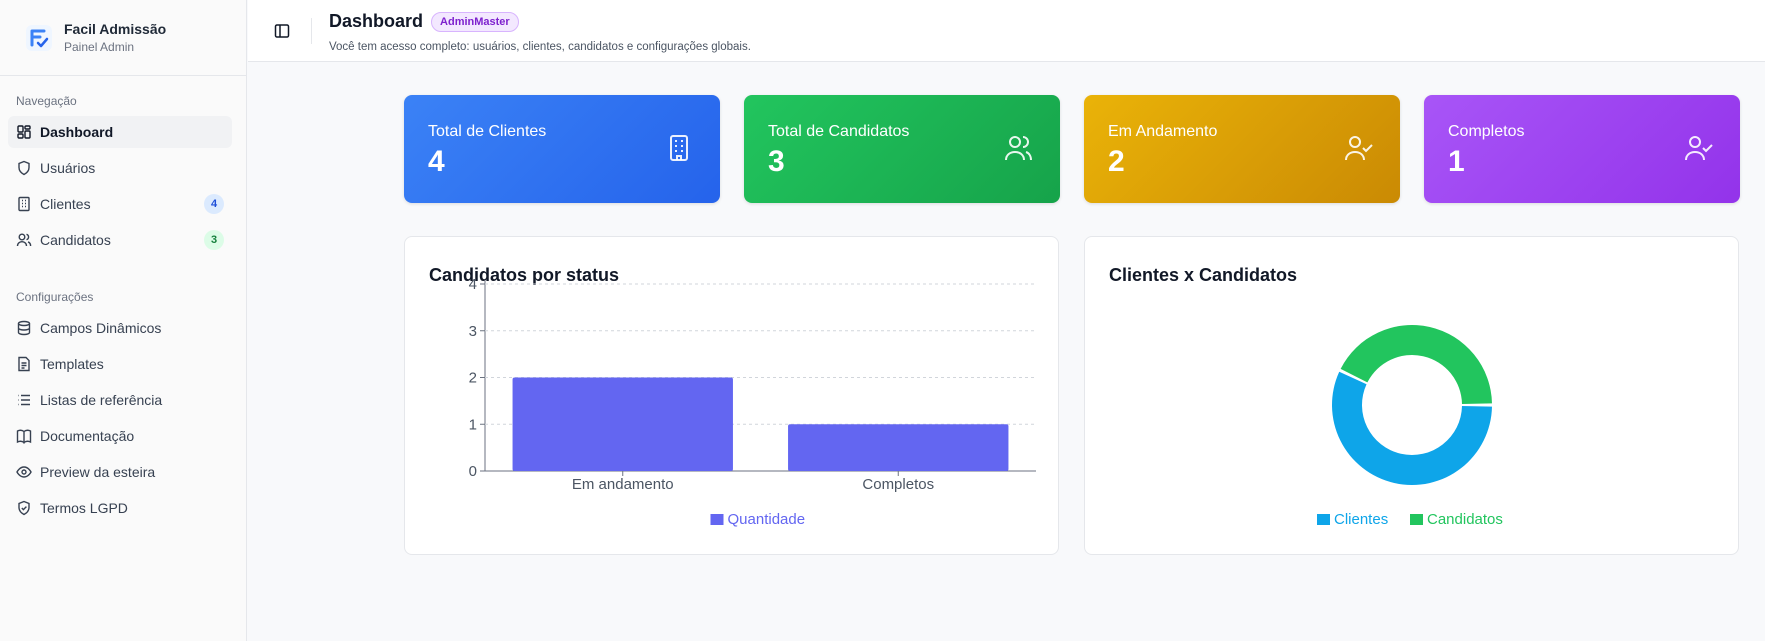 The height and width of the screenshot is (641, 1765). What do you see at coordinates (214, 204) in the screenshot?
I see `clientes-count-badge: 4` at bounding box center [214, 204].